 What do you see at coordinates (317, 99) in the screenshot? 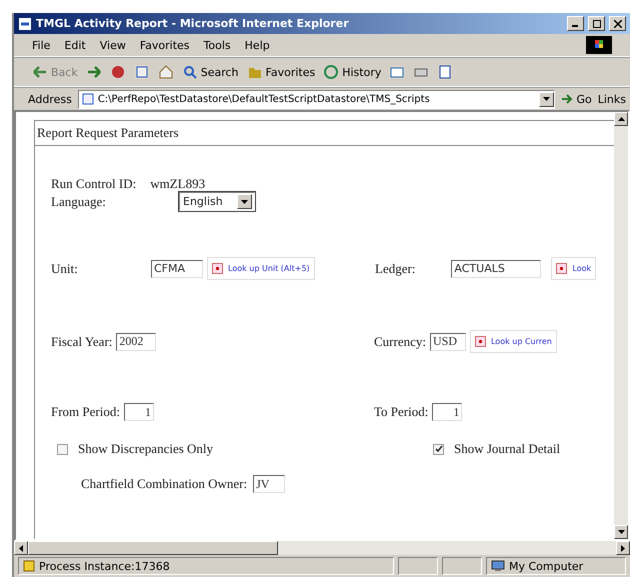
I see `address-field: C:\PerfRepo\TestDatastore\DefaultTestScriptDatastore\TMS_Scripts` at bounding box center [317, 99].